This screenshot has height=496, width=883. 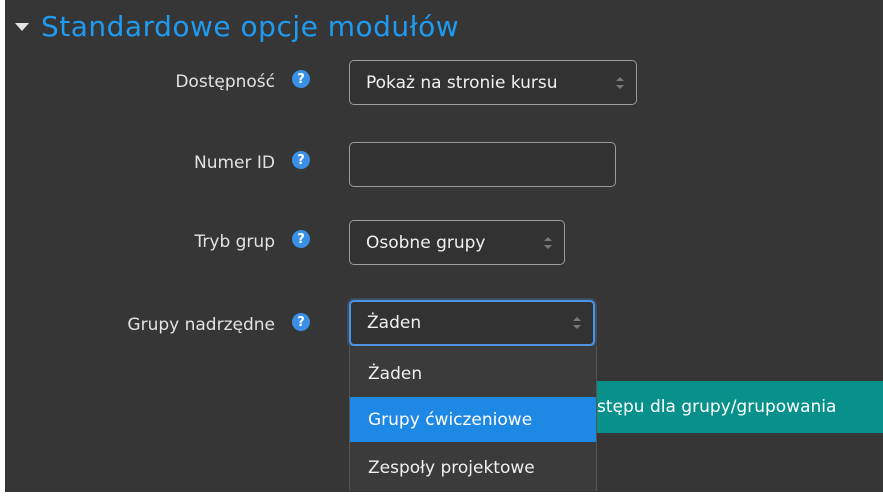 What do you see at coordinates (201, 325) in the screenshot?
I see `grouping-label: Grupy nadrzędne` at bounding box center [201, 325].